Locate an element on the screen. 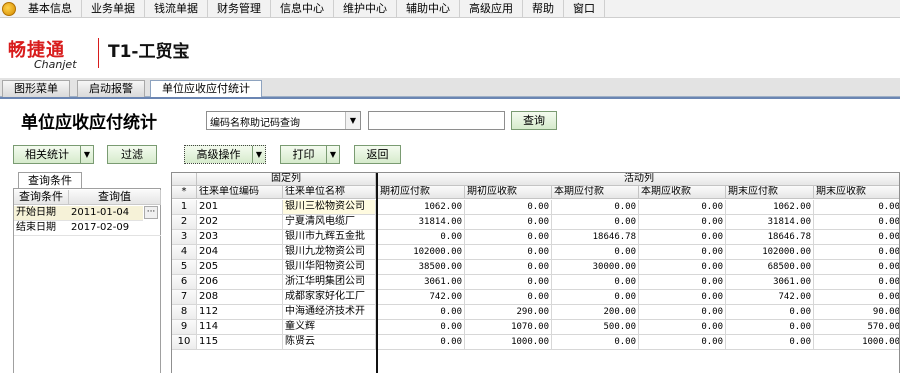 This screenshot has width=900, height=373. amount-cell: 1000.00 is located at coordinates (508, 342).